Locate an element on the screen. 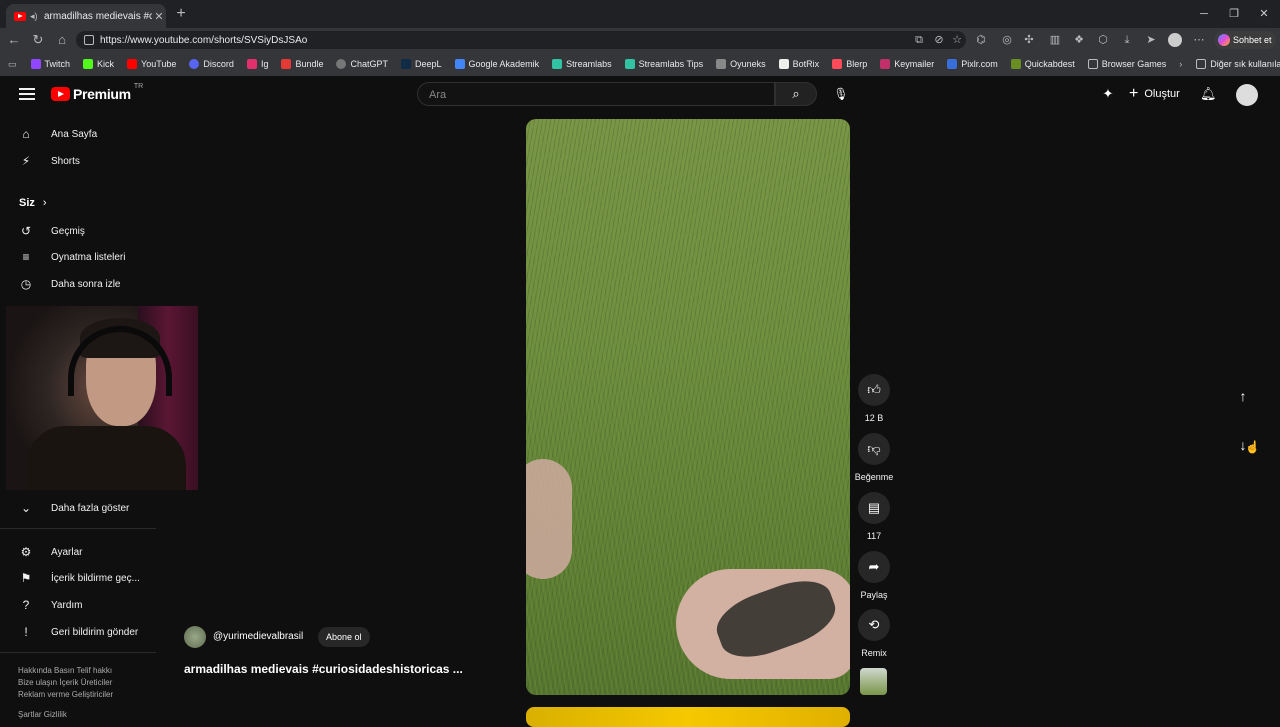 This screenshot has height=727, width=1280. sidebar-section-you: Siz › is located at coordinates (33, 203).